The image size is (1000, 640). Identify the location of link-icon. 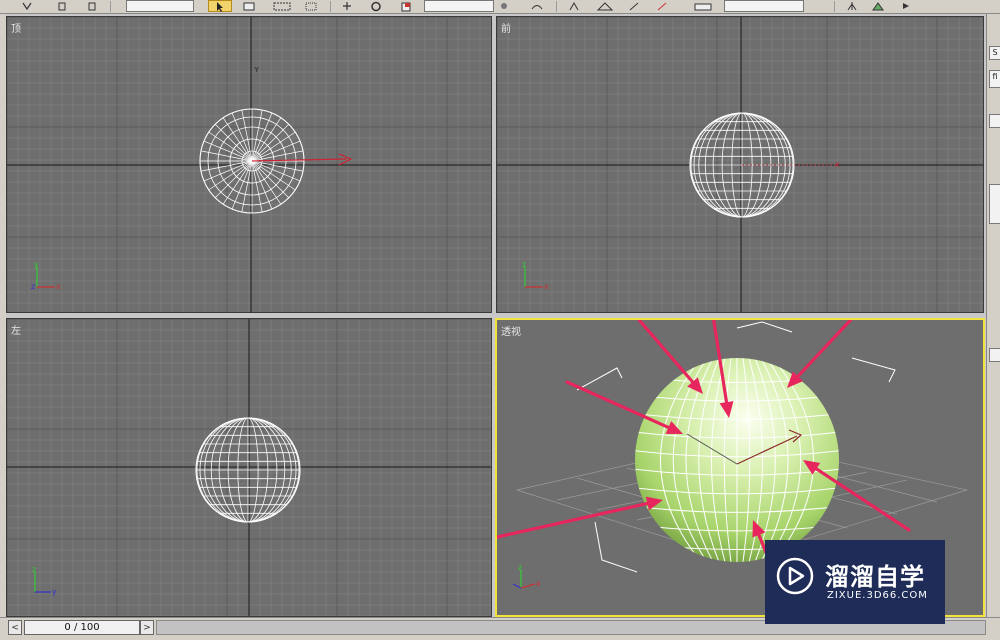
(63, 6).